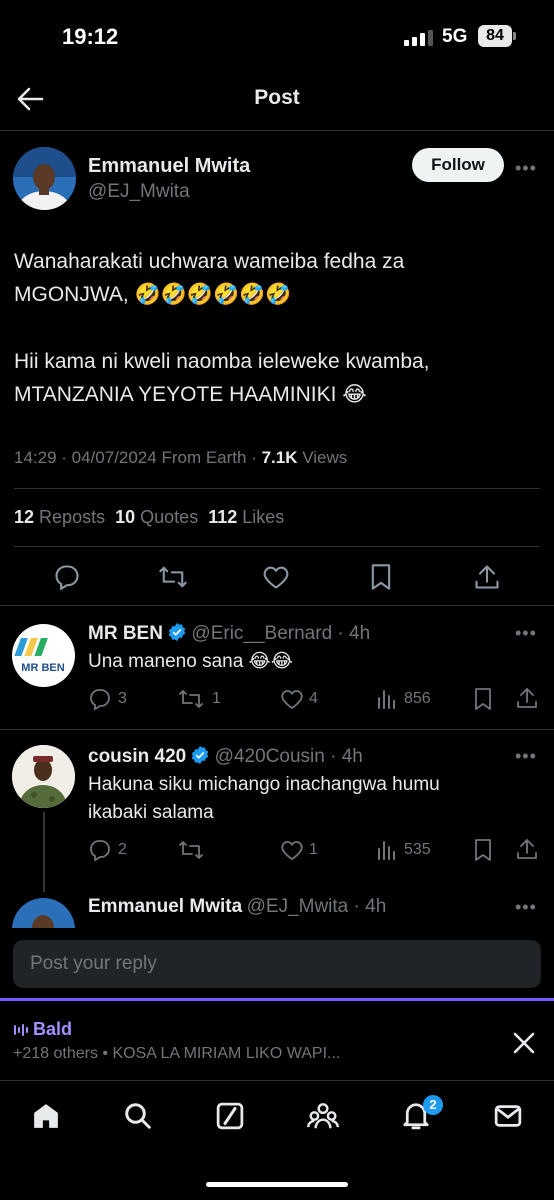 The height and width of the screenshot is (1200, 554). What do you see at coordinates (313, 698) in the screenshot?
I see `reply-1-like-count: 4` at bounding box center [313, 698].